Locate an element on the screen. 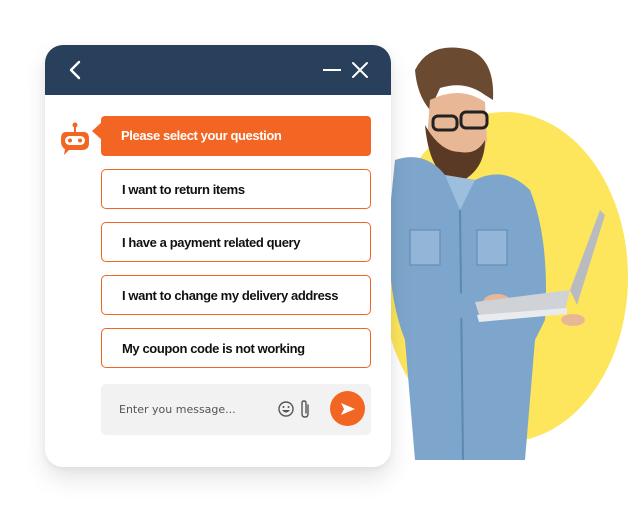 This screenshot has height=513, width=630. quick-reply-option: My coupon code is not working is located at coordinates (236, 348).